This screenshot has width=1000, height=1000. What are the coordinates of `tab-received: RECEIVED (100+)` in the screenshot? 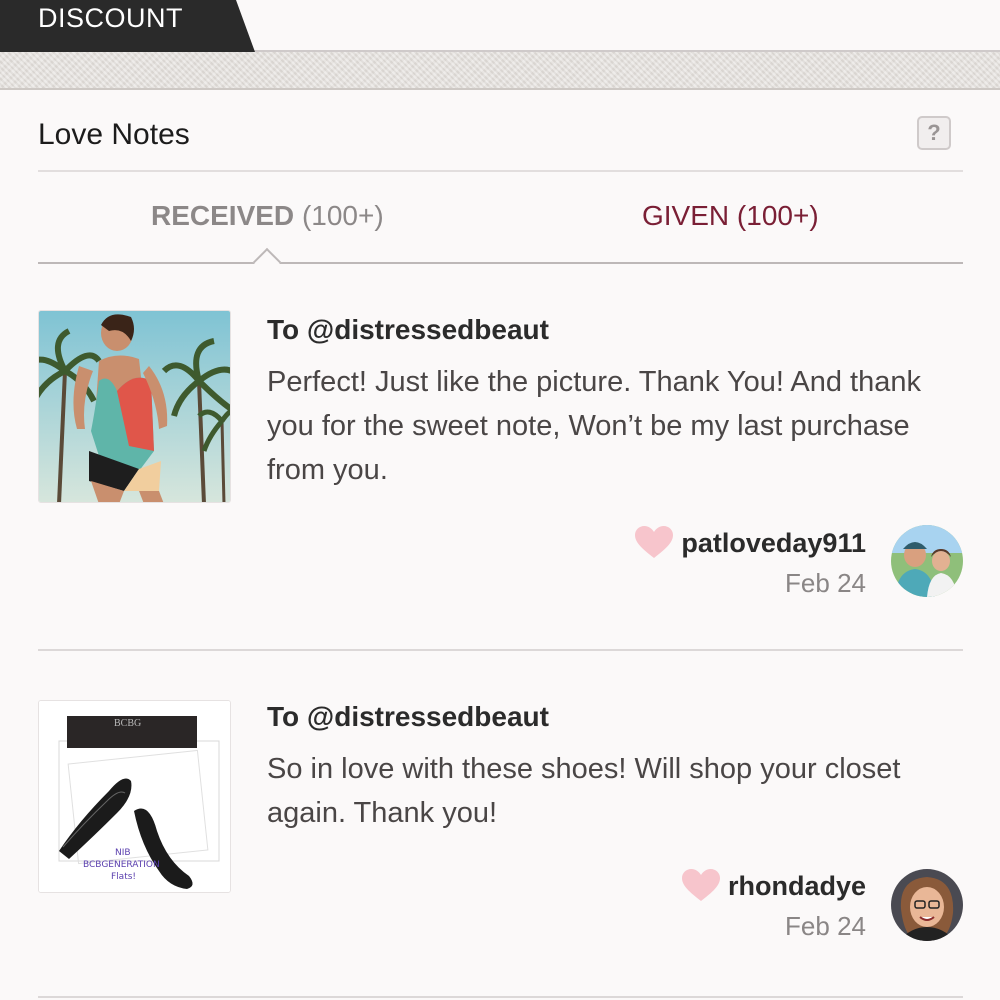 It's located at (267, 216).